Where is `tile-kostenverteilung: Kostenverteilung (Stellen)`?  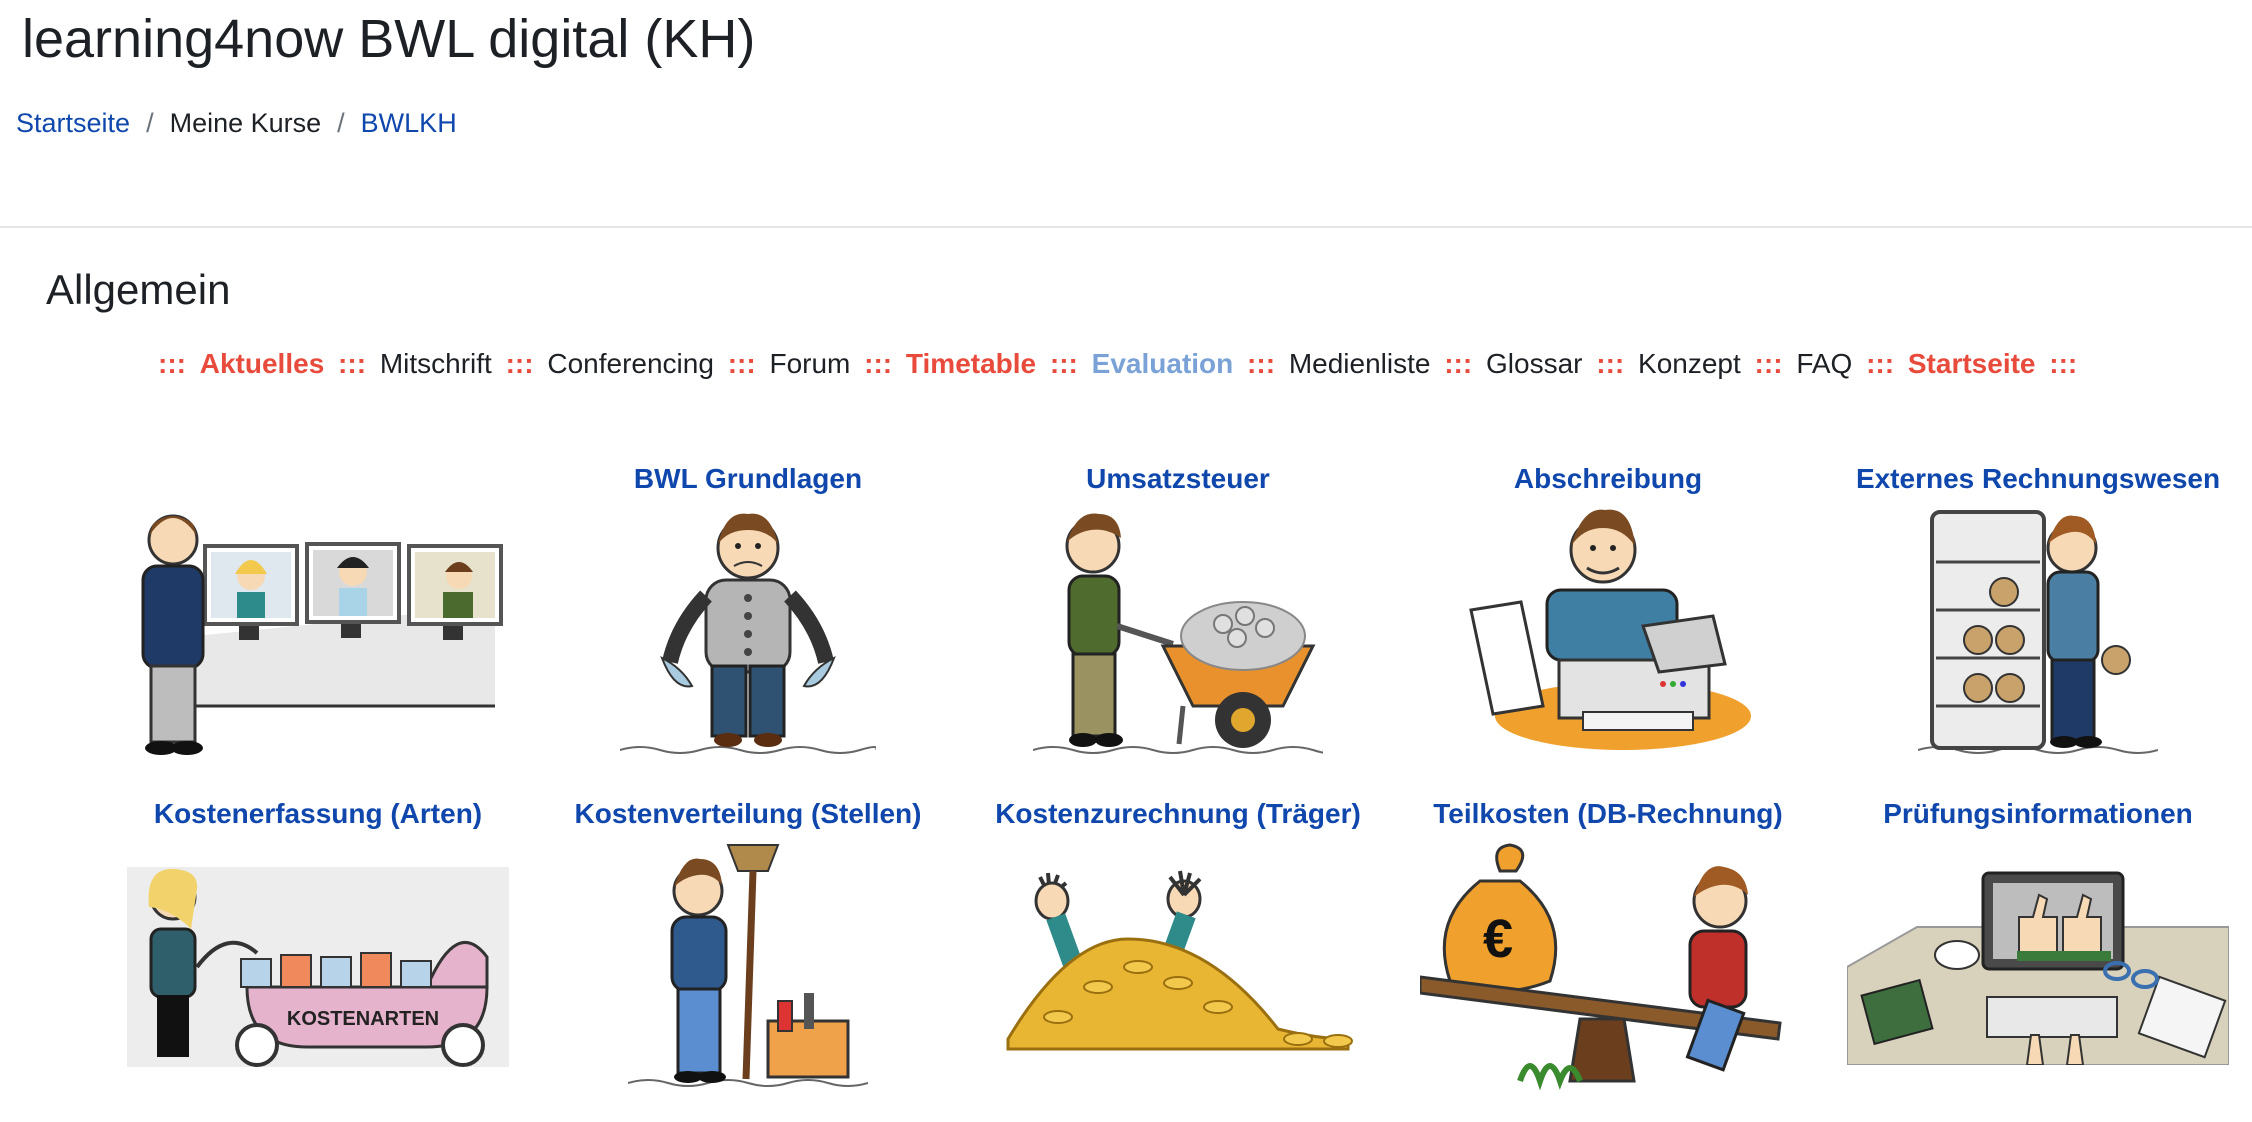
tile-kostenverteilung: Kostenverteilung (Stellen) is located at coordinates (748, 941).